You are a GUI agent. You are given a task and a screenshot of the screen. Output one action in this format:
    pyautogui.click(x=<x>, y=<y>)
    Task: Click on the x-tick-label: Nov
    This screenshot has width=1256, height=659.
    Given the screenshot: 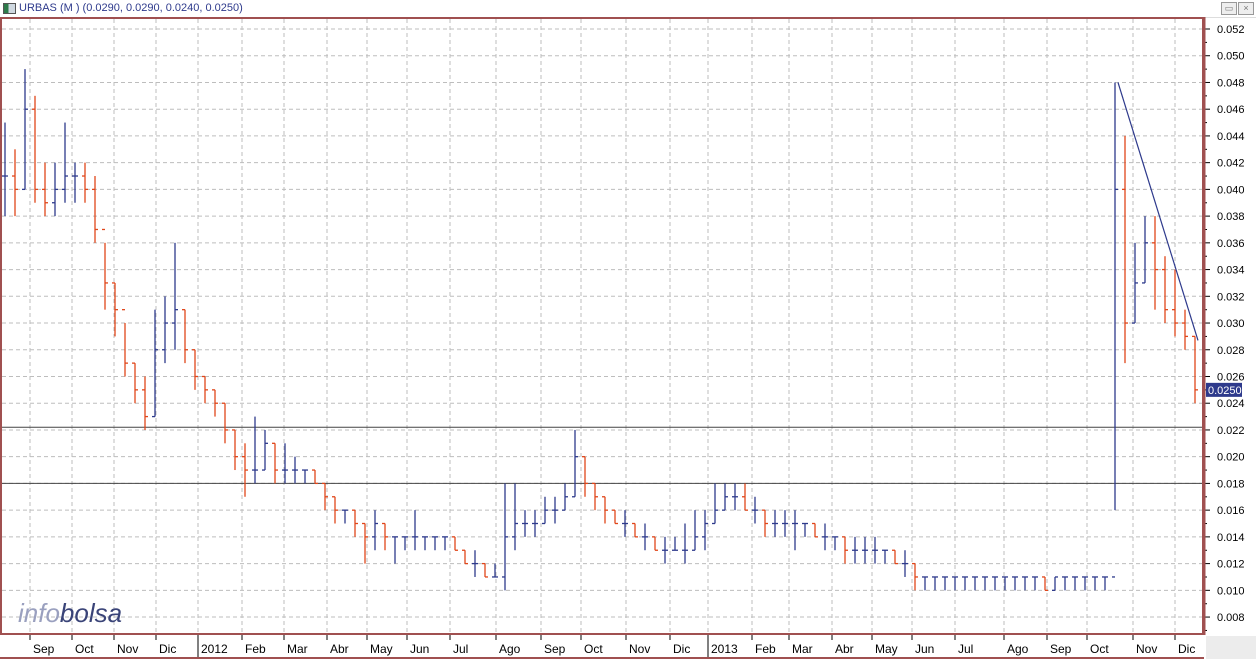 What is the action you would take?
    pyautogui.click(x=639, y=649)
    